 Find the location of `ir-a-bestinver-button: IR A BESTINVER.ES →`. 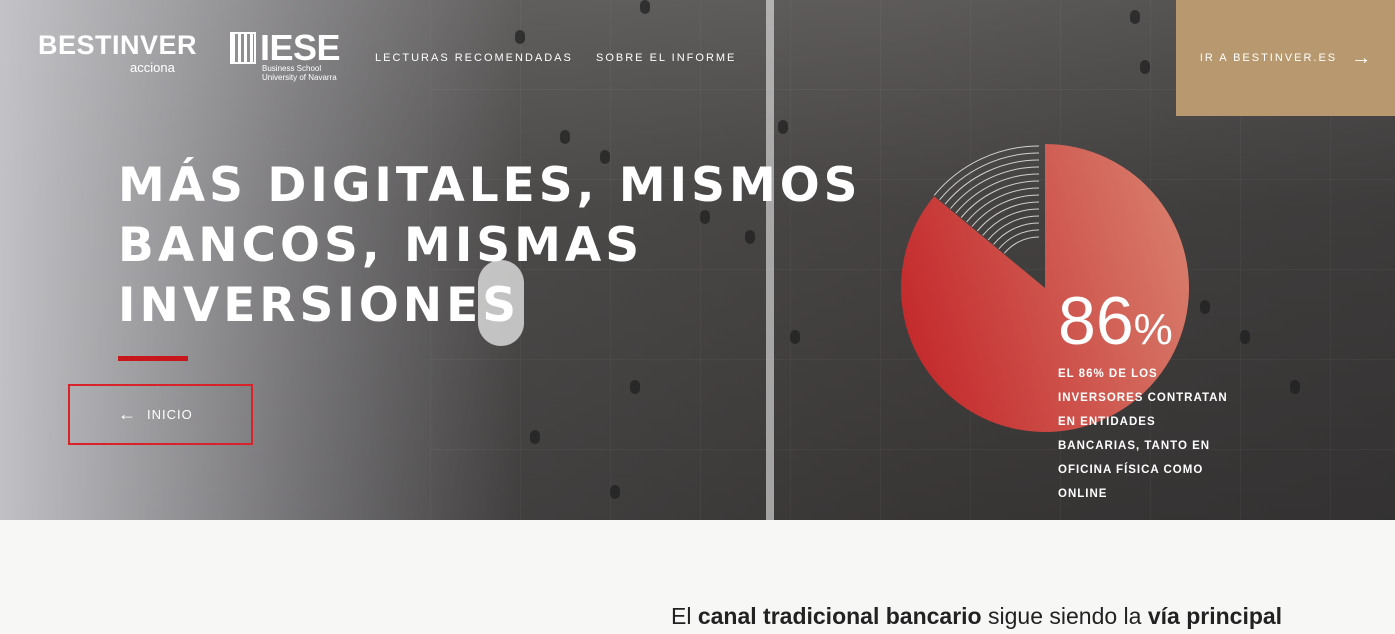

ir-a-bestinver-button: IR A BESTINVER.ES → is located at coordinates (1285, 58).